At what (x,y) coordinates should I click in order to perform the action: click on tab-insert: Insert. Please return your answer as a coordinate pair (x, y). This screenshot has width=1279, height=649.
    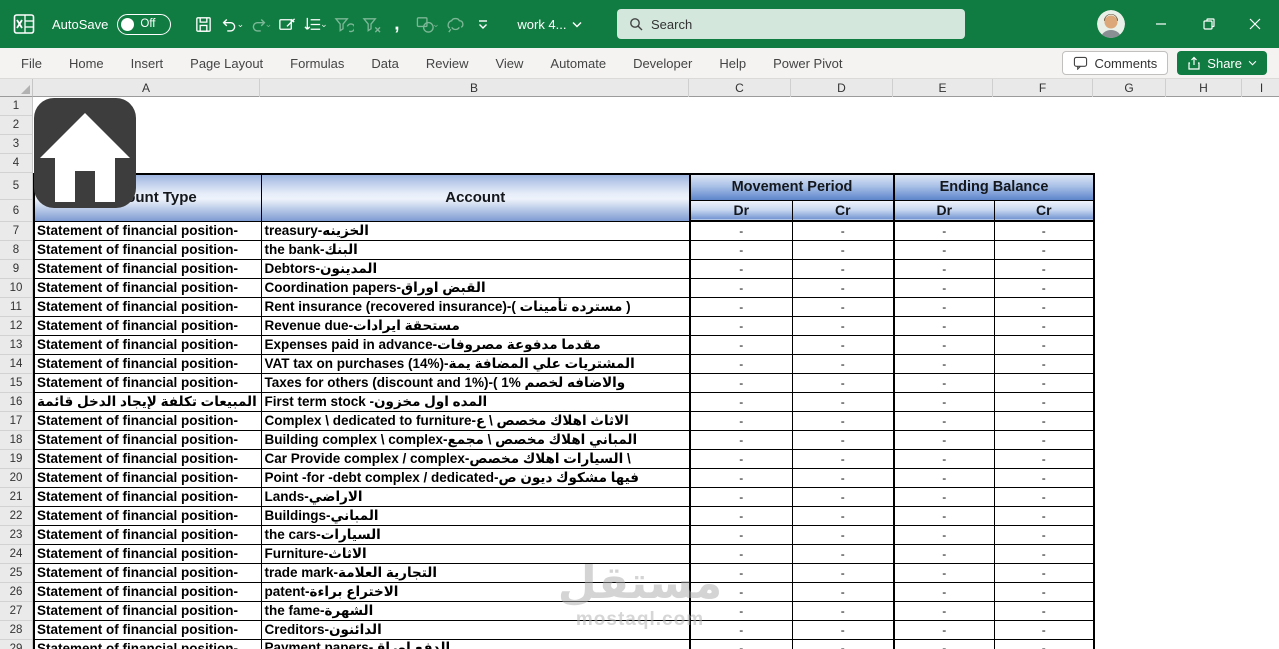
    Looking at the image, I should click on (147, 63).